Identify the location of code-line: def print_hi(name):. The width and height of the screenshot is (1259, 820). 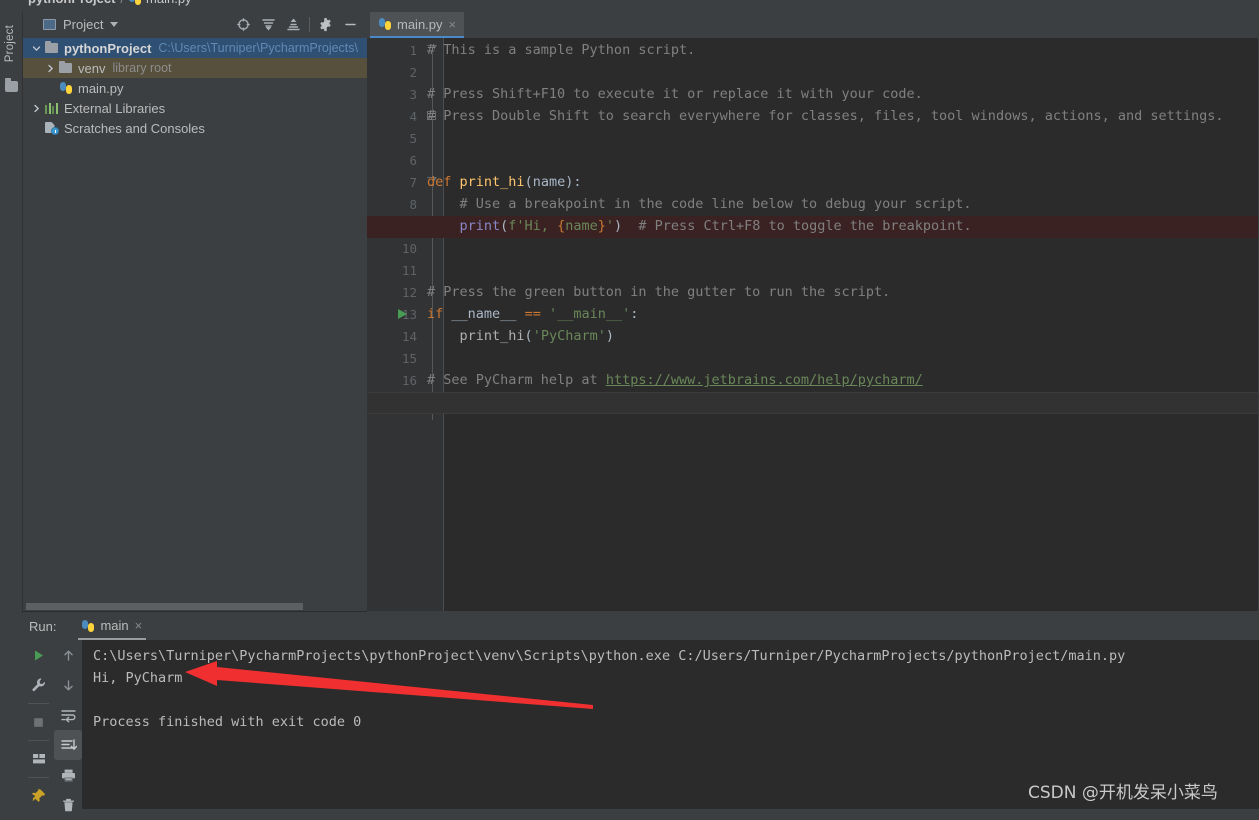
(813, 183).